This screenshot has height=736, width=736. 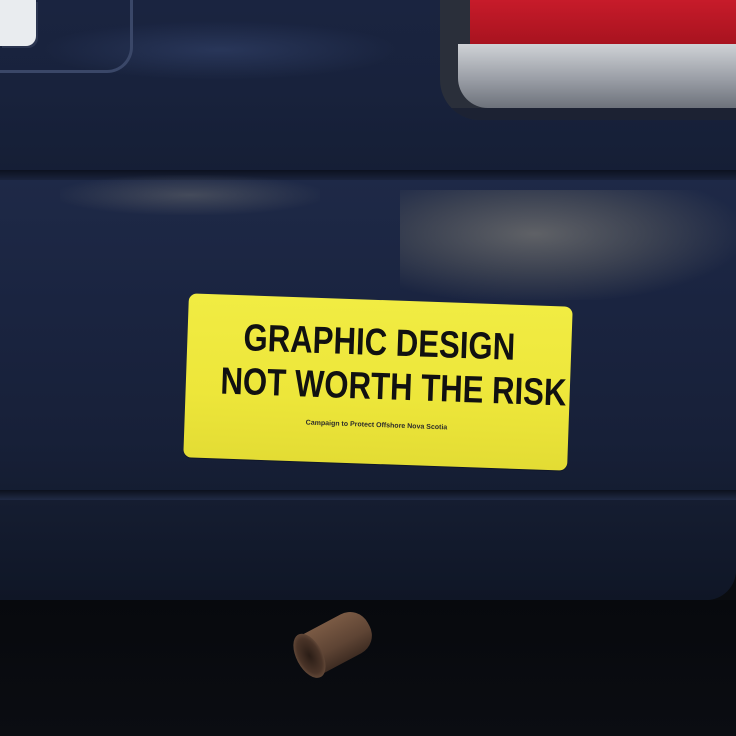 What do you see at coordinates (18, 23) in the screenshot?
I see `license-plate-corner` at bounding box center [18, 23].